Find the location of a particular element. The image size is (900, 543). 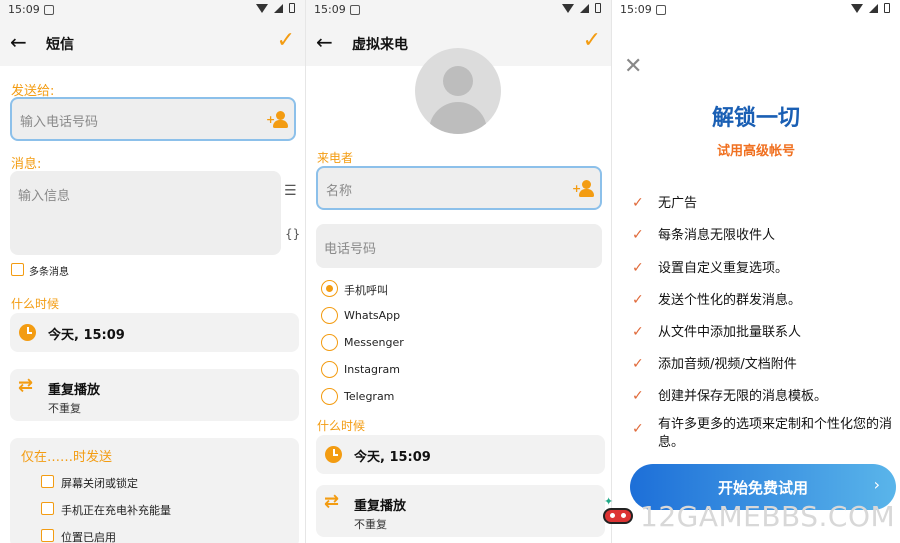

radio-label: Telegram is located at coordinates (369, 396).